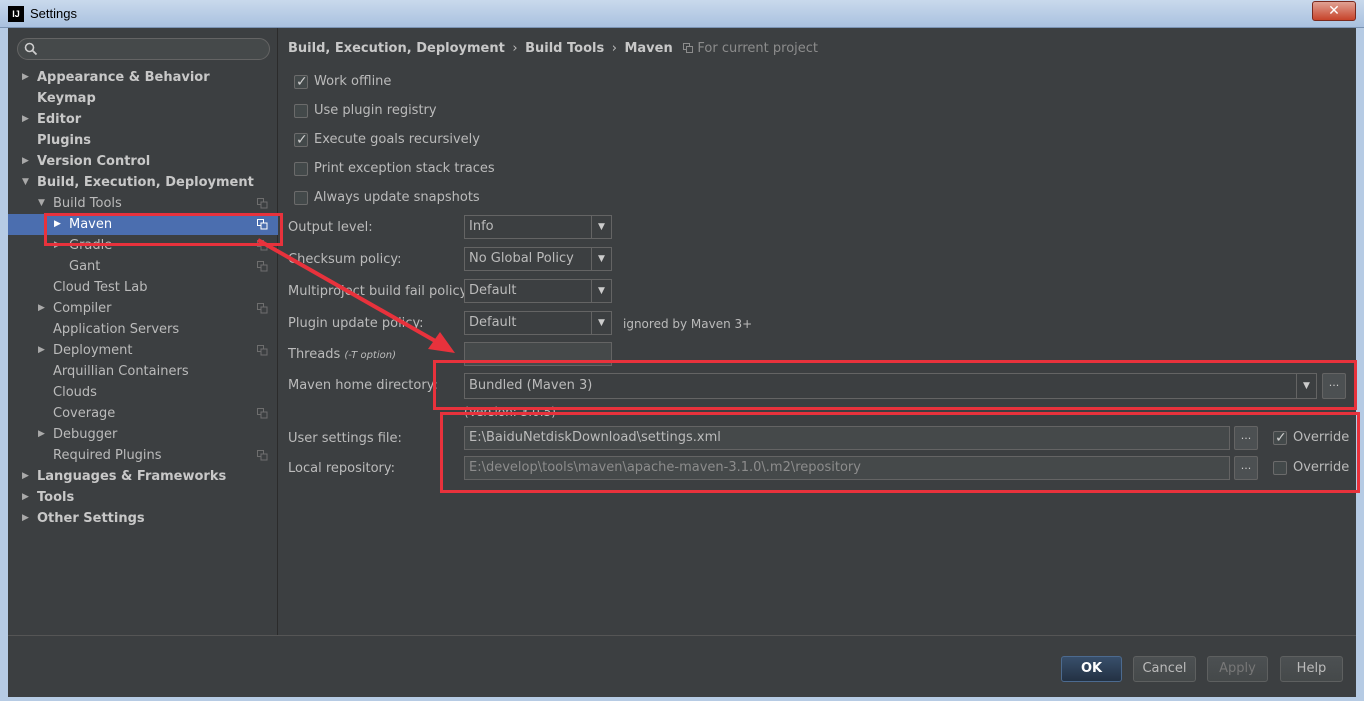  Describe the element at coordinates (538, 291) in the screenshot. I see `multiproject-fail-dropdown: Default ▼` at that location.